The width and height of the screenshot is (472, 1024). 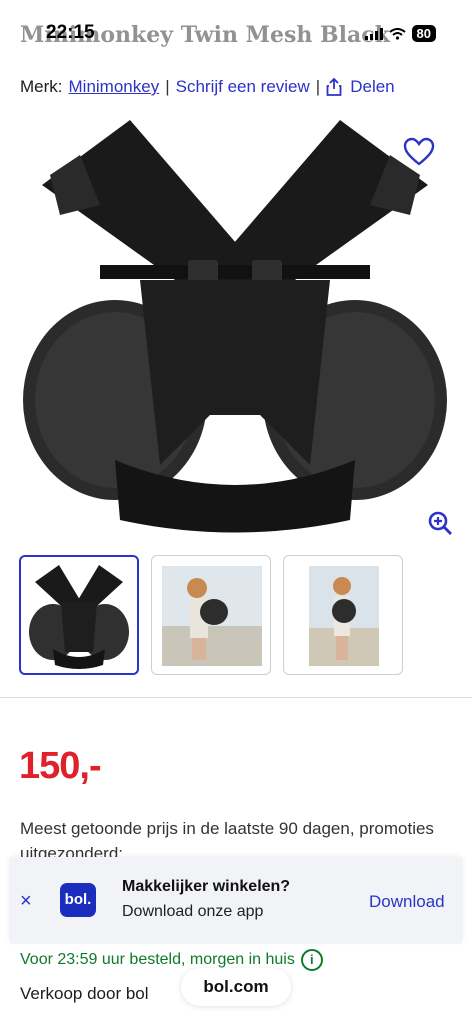 I want to click on brand-link: Minimonkey, so click(x=114, y=87).